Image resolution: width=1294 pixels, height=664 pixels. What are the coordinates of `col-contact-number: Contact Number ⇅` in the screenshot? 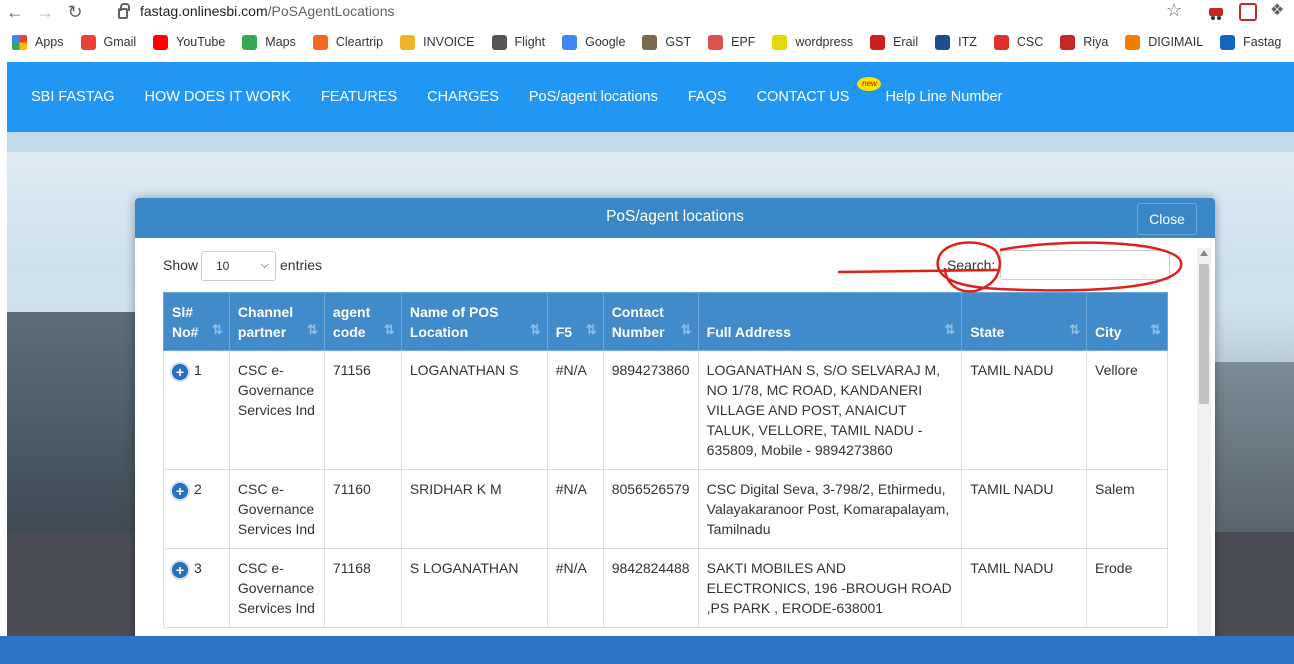 It's located at (650, 321).